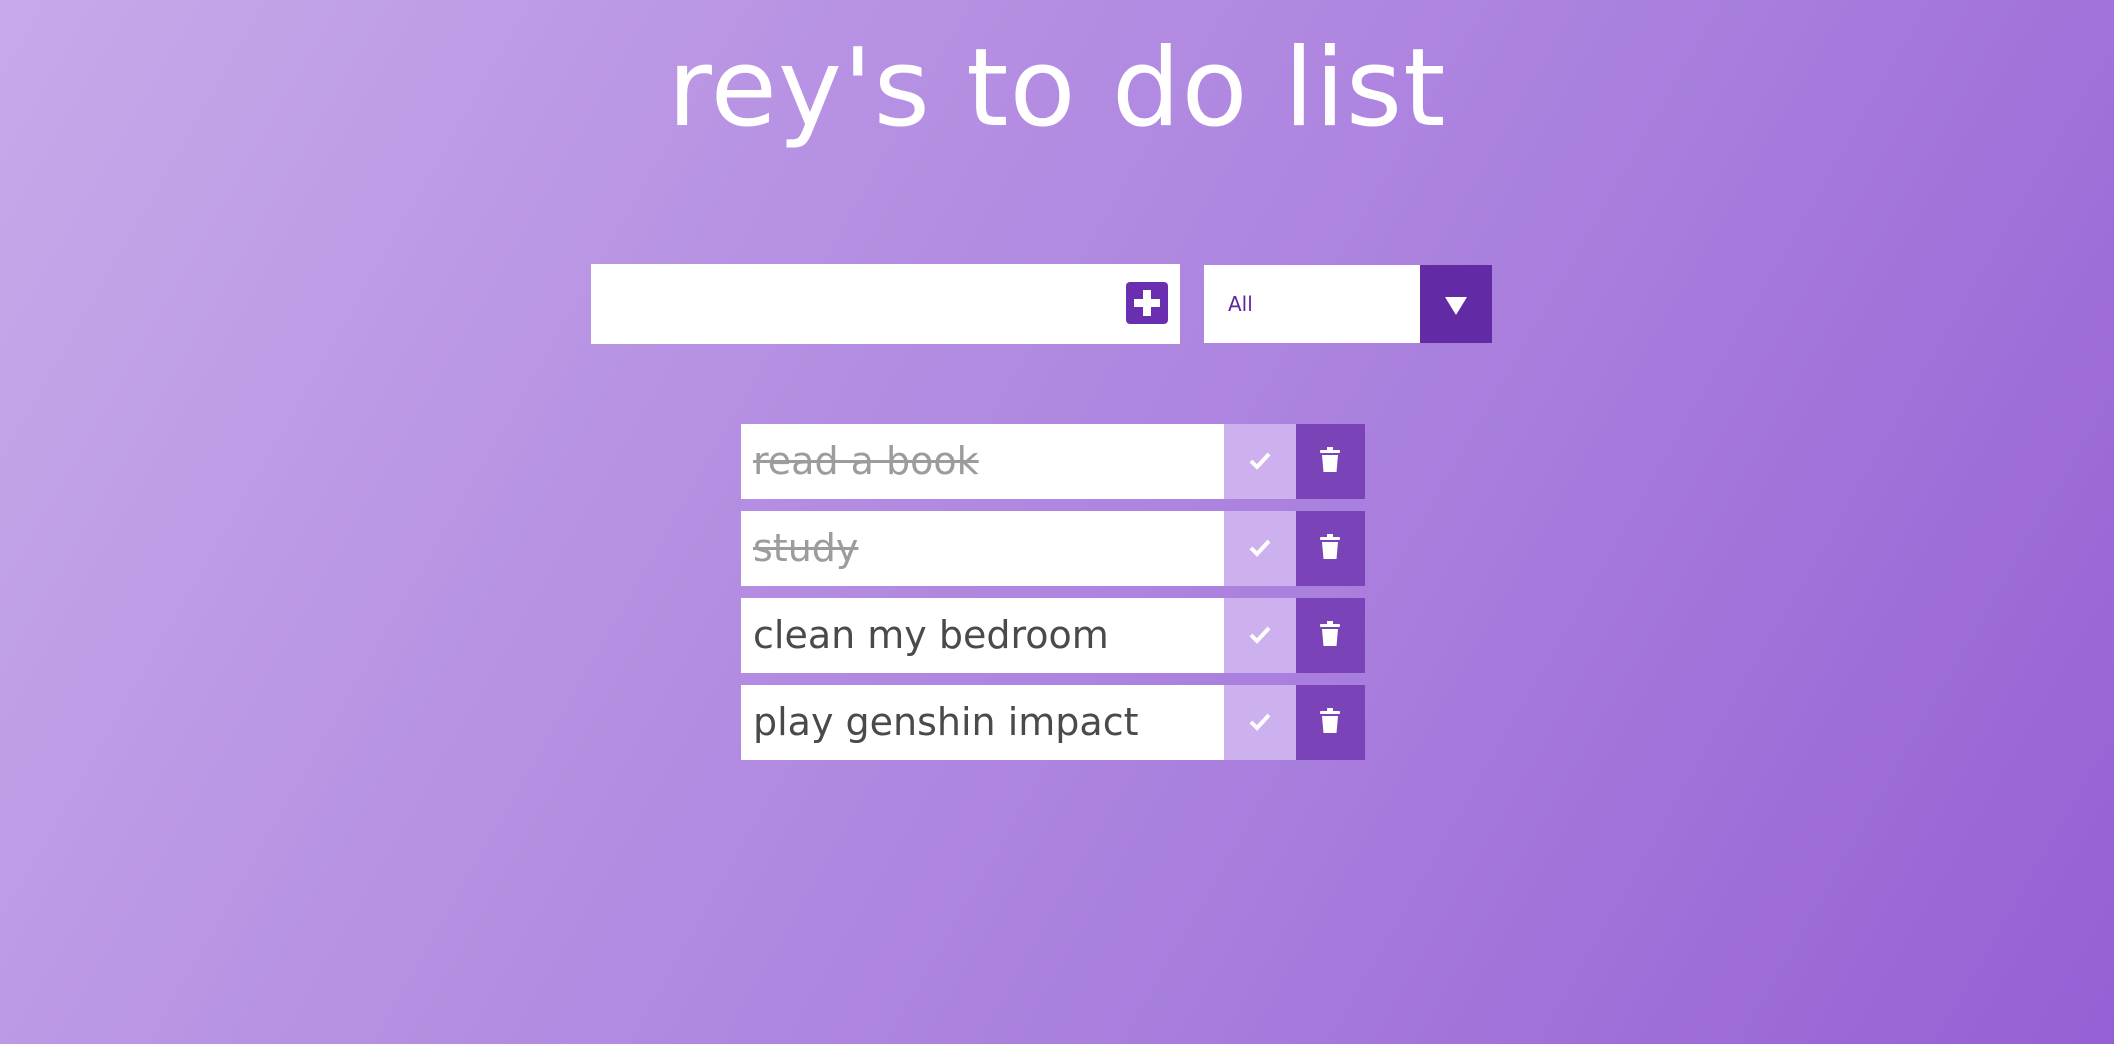 The height and width of the screenshot is (1044, 2114). What do you see at coordinates (1053, 548) in the screenshot?
I see `todo-item: study` at bounding box center [1053, 548].